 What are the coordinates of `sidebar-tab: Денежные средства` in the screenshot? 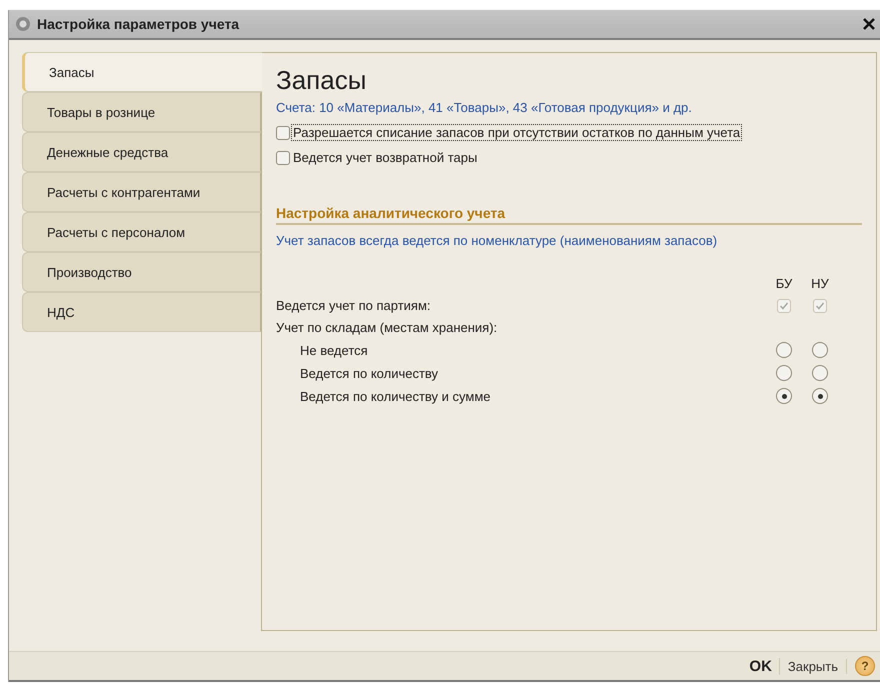 It's located at (141, 152).